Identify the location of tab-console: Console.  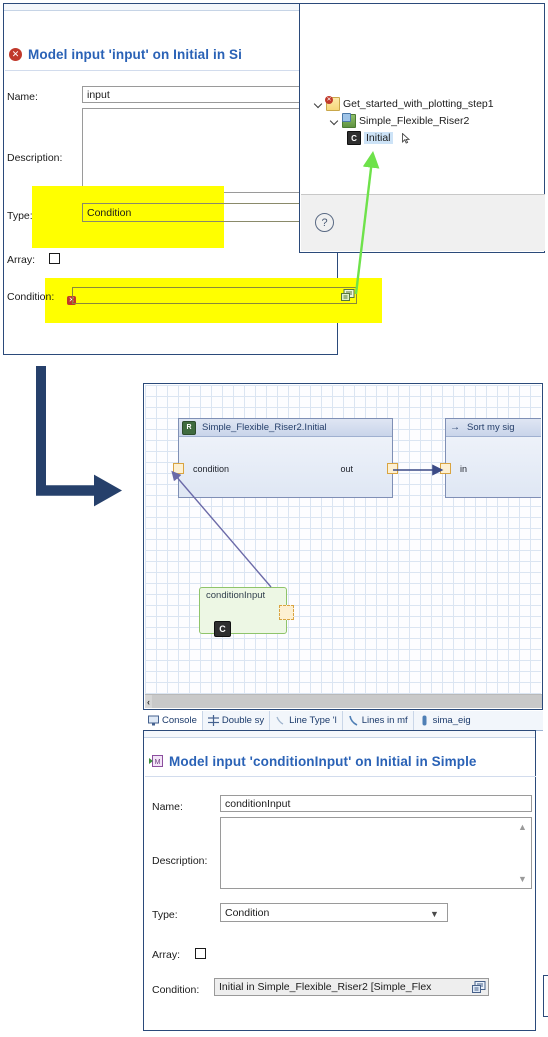
(173, 720).